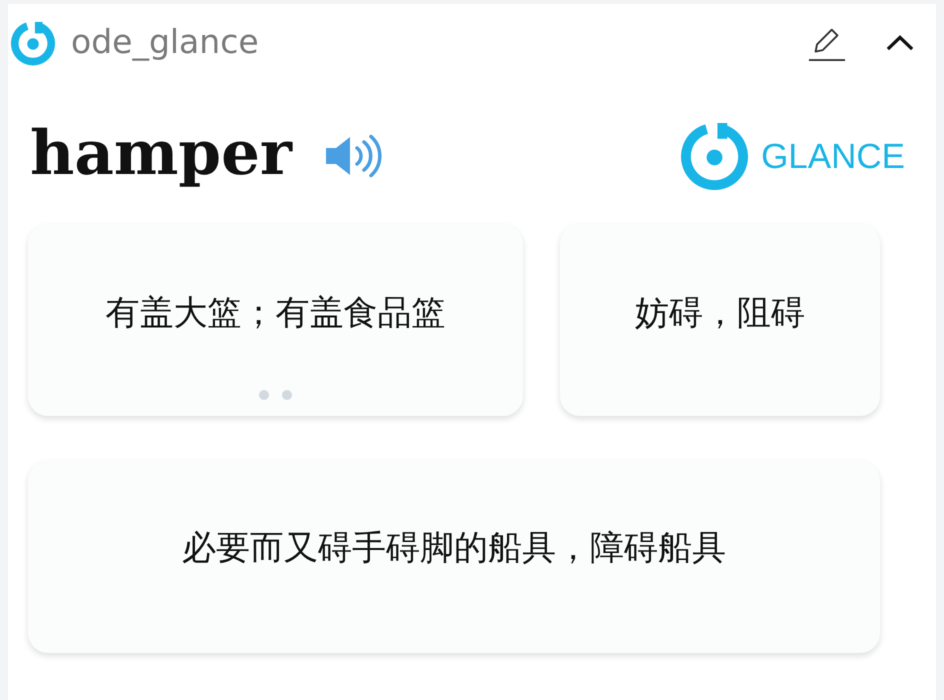 This screenshot has height=700, width=944. What do you see at coordinates (276, 313) in the screenshot?
I see `definition-text: 有盖大篮；有盖食品篮` at bounding box center [276, 313].